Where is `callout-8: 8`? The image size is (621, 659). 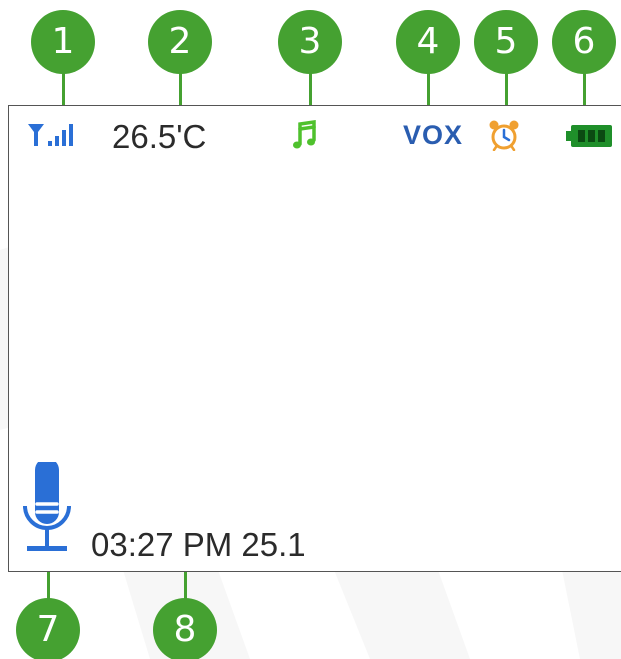
callout-8: 8 is located at coordinates (185, 628).